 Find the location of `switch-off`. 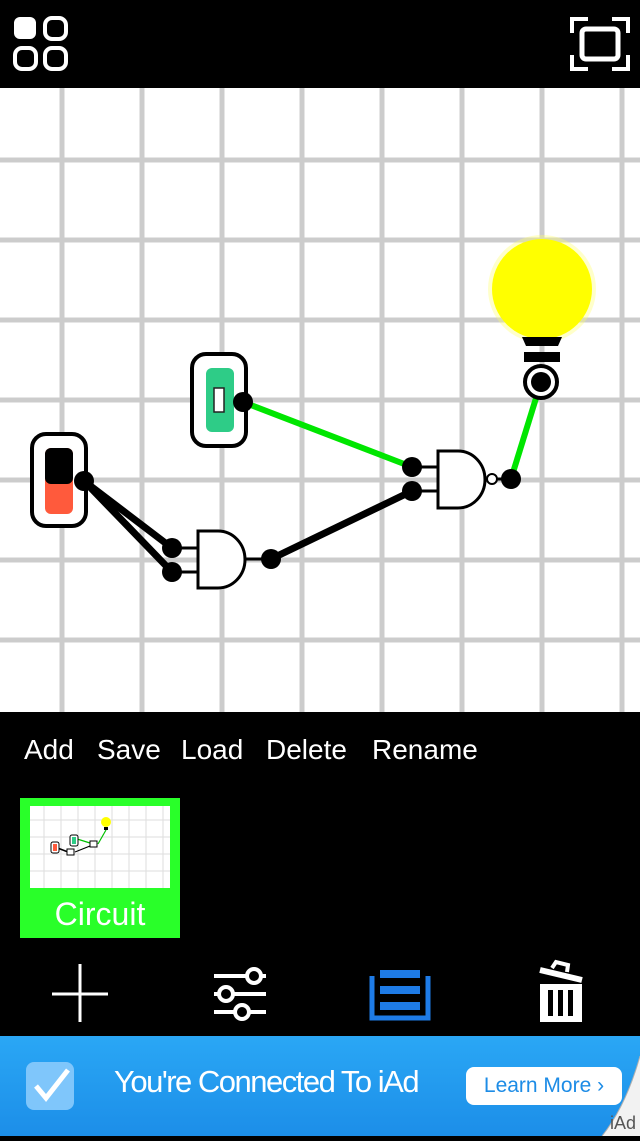

switch-off is located at coordinates (62, 480).